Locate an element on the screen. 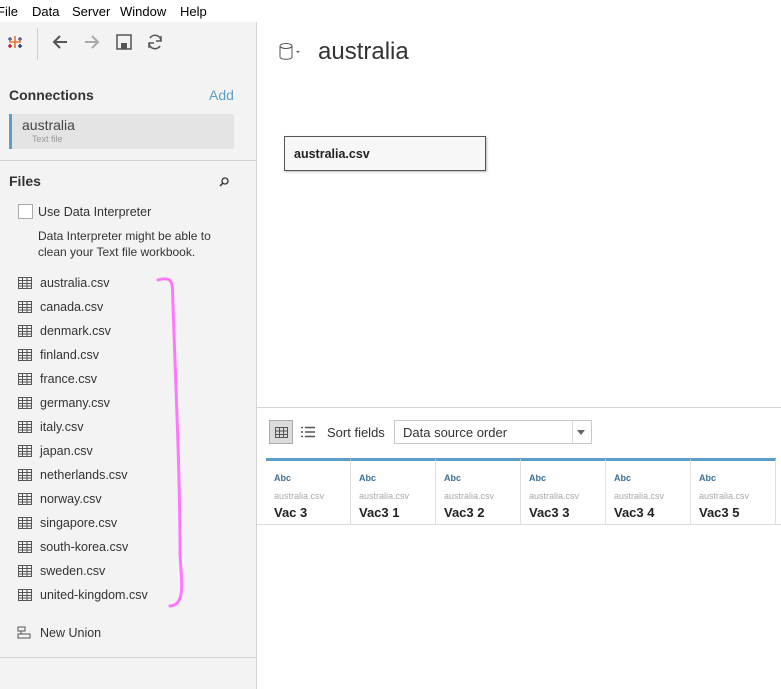  field-name: Vac 3 is located at coordinates (291, 512).